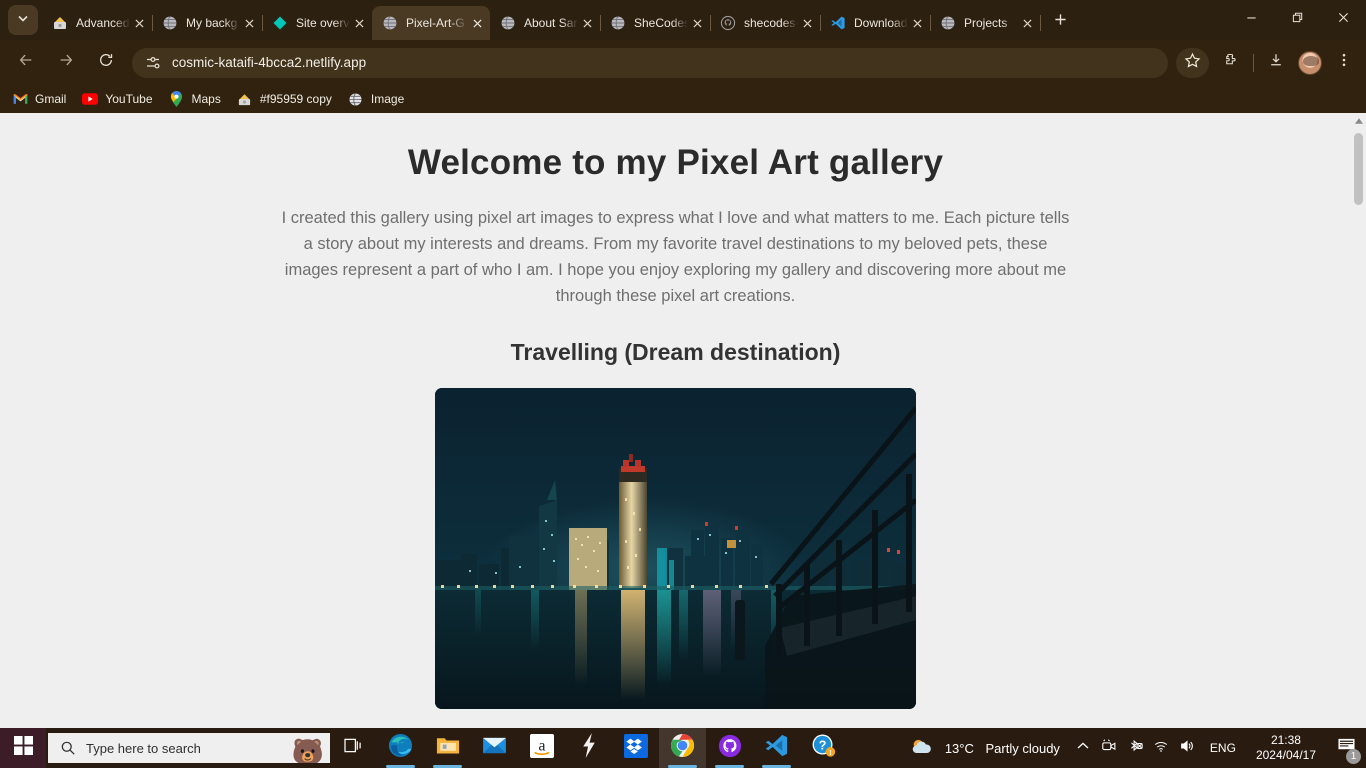 The height and width of the screenshot is (768, 1366). Describe the element at coordinates (1223, 748) in the screenshot. I see `language-indicator: ENG` at that location.